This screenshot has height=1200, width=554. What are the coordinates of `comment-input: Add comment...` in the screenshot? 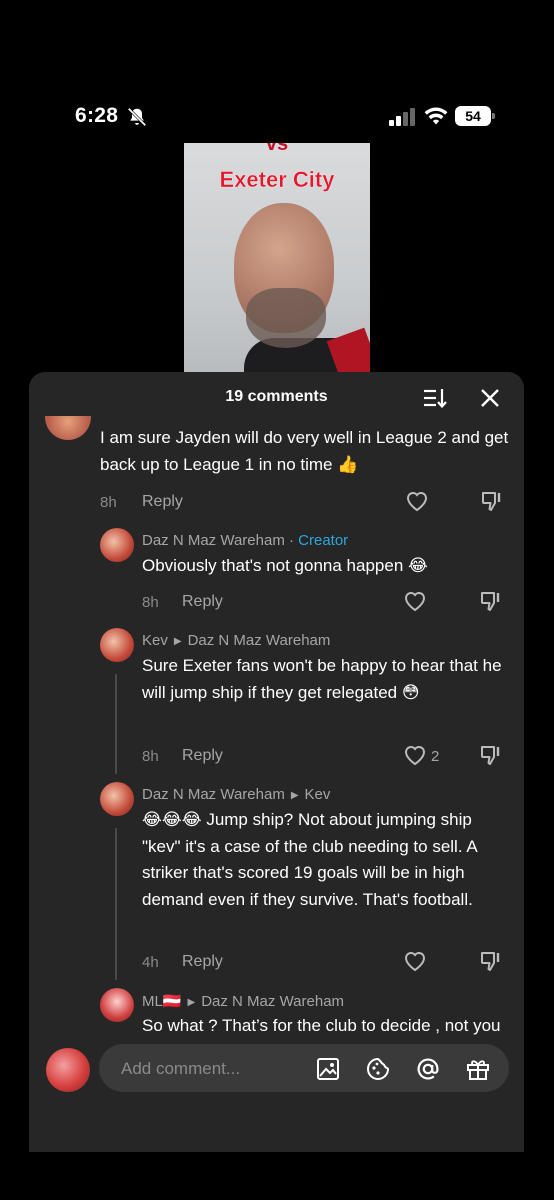 It's located at (304, 1068).